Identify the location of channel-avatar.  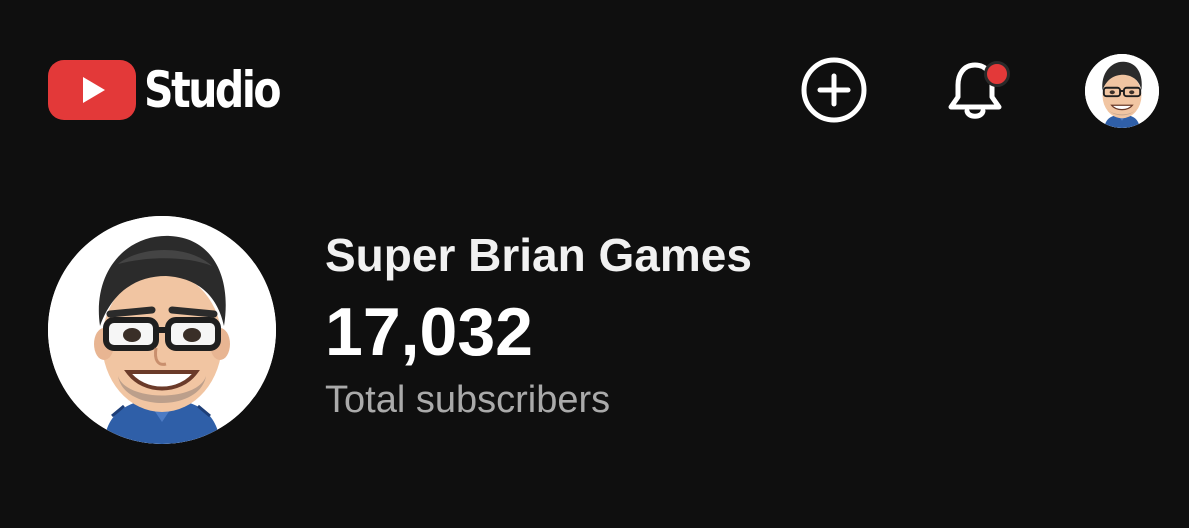
(162, 330).